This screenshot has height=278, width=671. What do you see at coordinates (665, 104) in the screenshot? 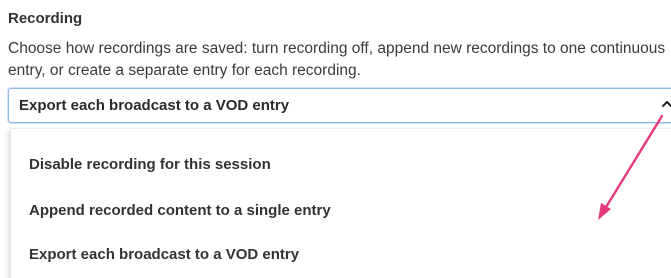
I see `chevron-up-icon` at bounding box center [665, 104].